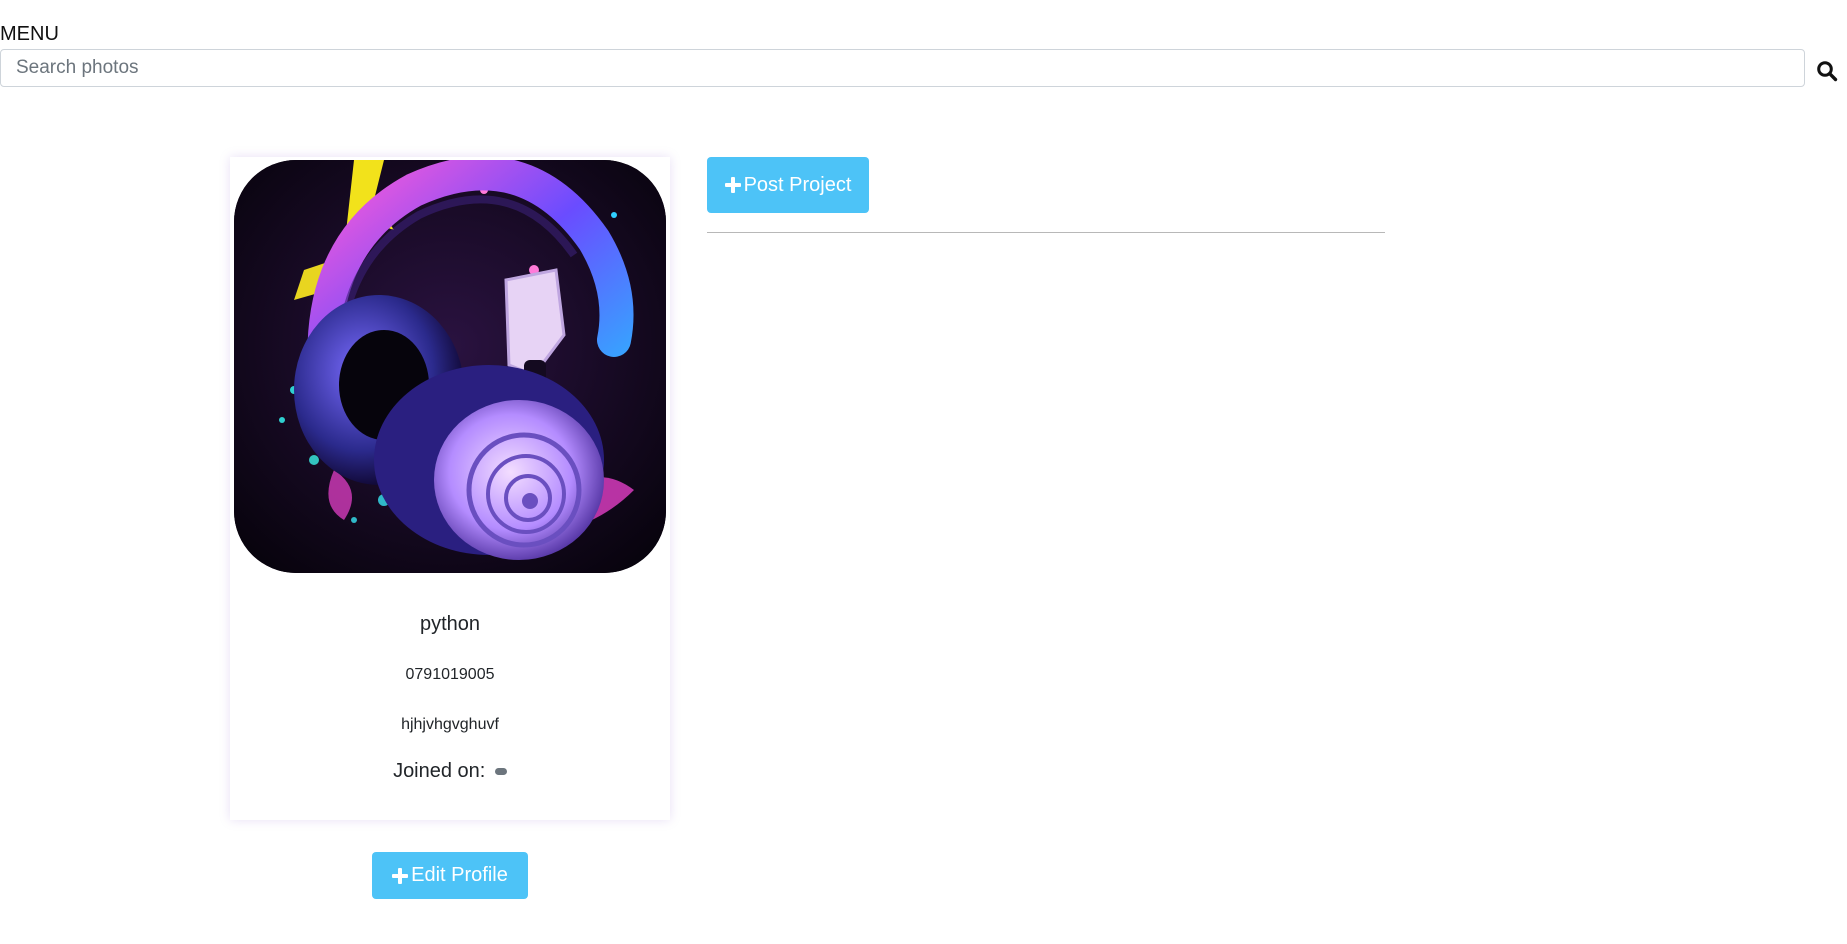 The width and height of the screenshot is (1847, 944). What do you see at coordinates (1046, 232) in the screenshot?
I see `projects-divider` at bounding box center [1046, 232].